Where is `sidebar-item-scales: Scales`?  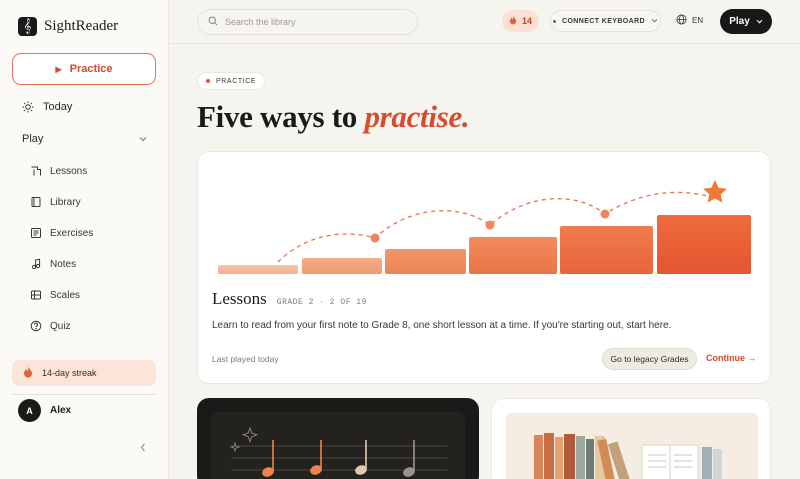
sidebar-item-scales: Scales is located at coordinates (55, 295).